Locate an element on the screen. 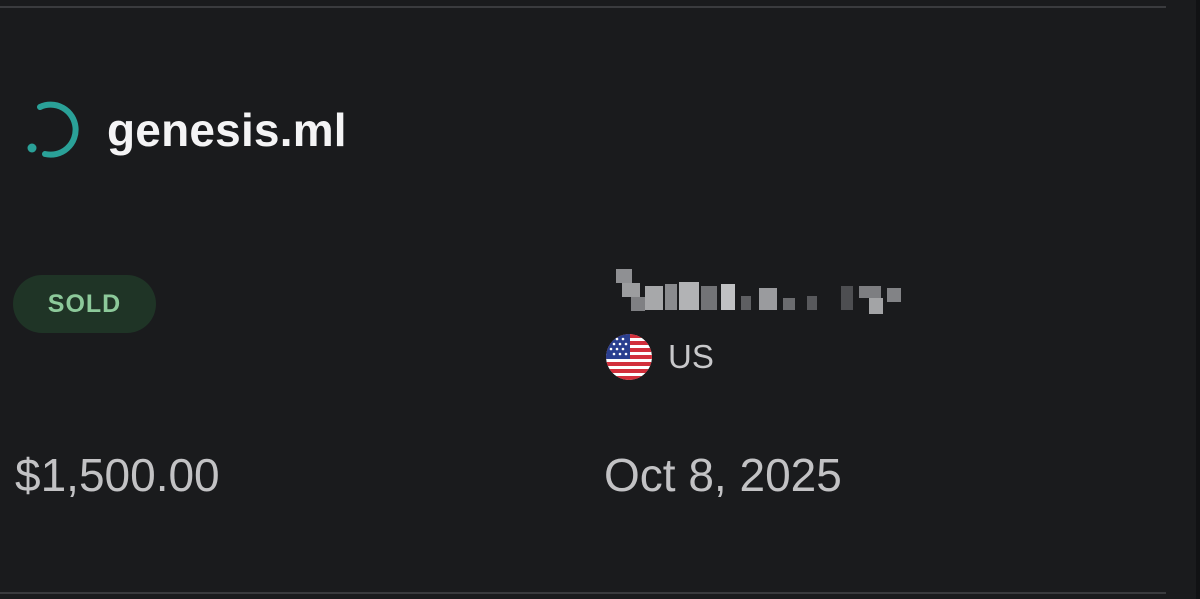 The image size is (1200, 599). sale-date: Oct 8, 2025 is located at coordinates (723, 475).